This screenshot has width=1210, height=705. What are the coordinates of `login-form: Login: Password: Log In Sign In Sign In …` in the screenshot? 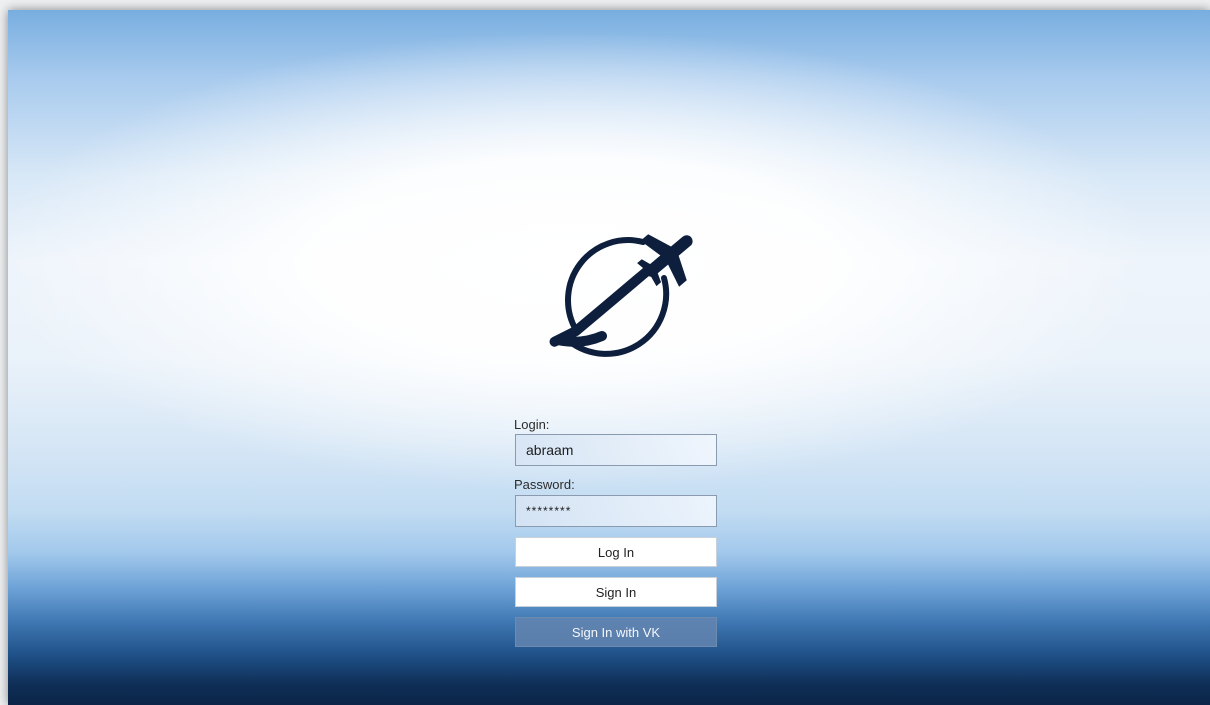 It's located at (619, 531).